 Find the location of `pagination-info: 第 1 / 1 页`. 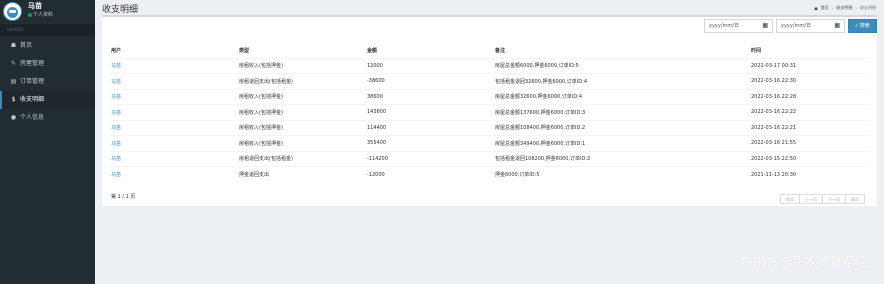

pagination-info: 第 1 / 1 页 is located at coordinates (123, 197).